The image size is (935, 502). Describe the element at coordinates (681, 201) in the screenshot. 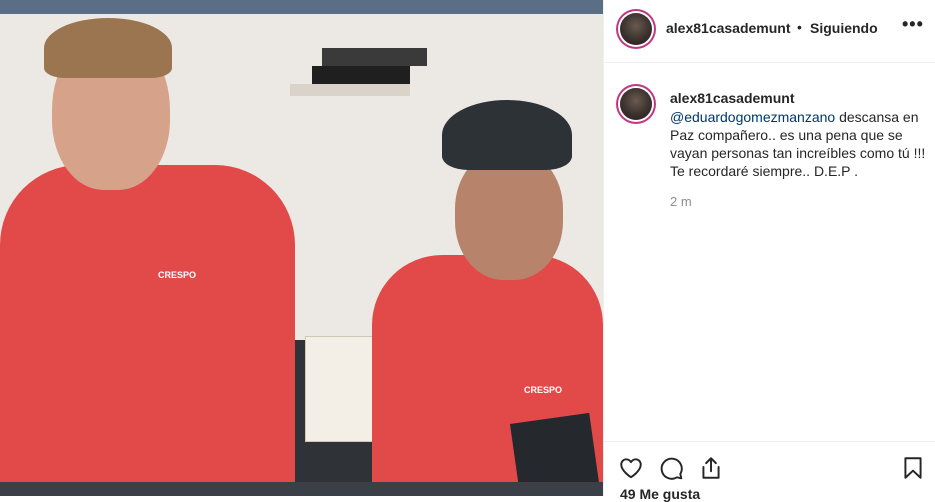

I see `post-time: 2 m` at that location.